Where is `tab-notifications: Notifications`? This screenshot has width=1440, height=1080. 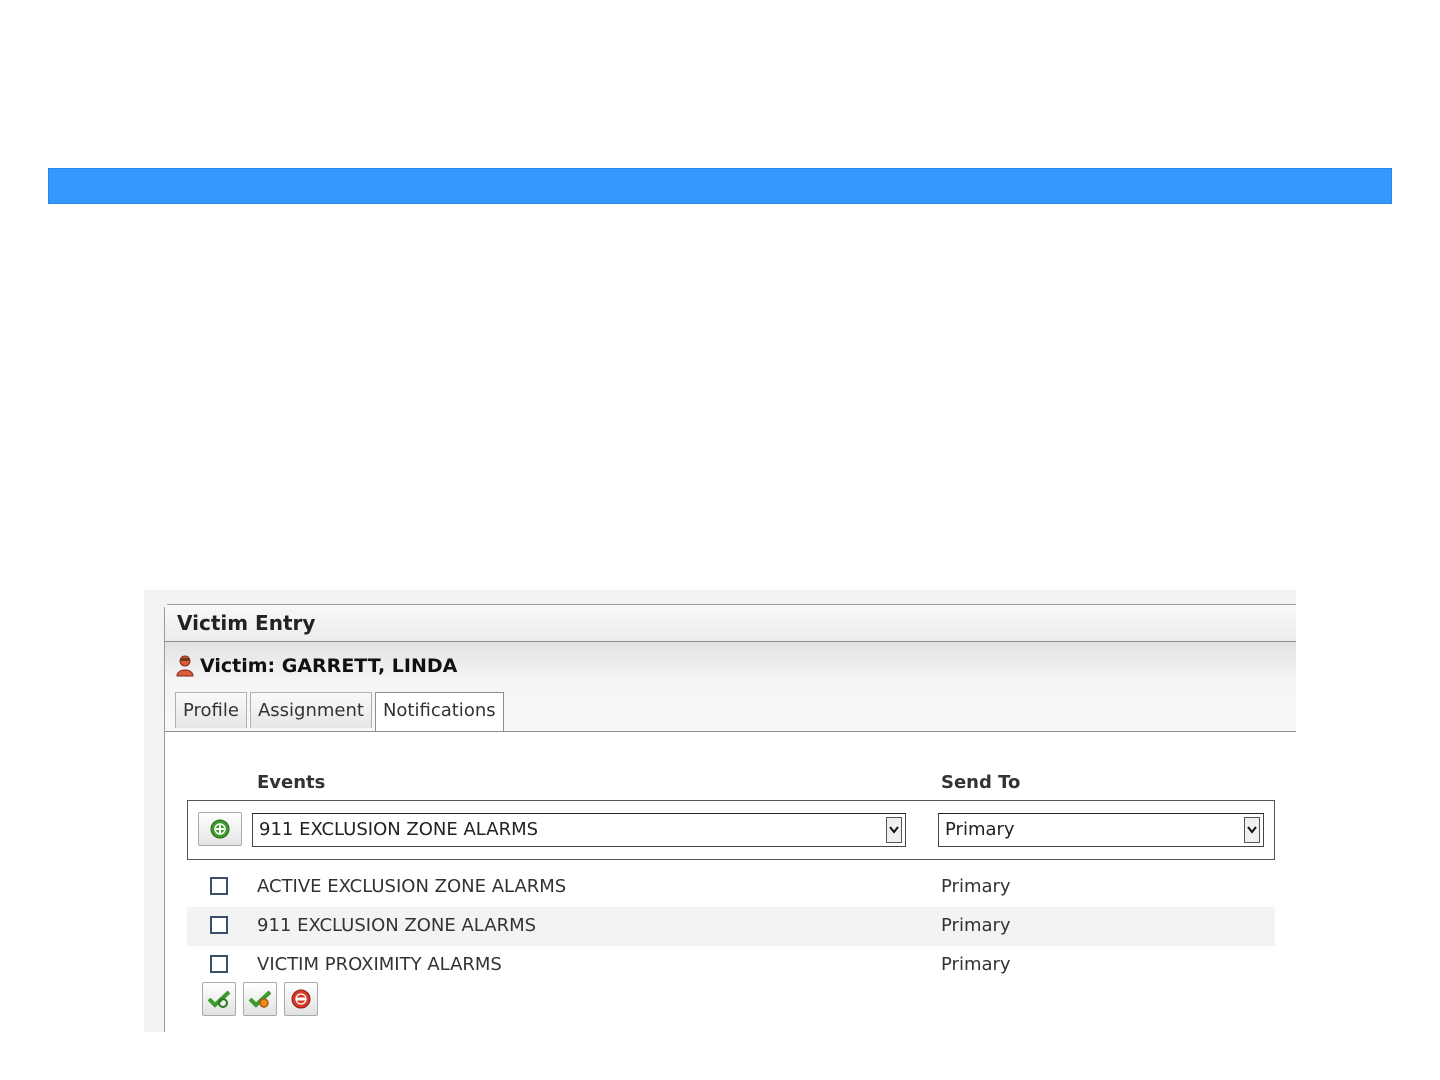 tab-notifications: Notifications is located at coordinates (439, 711).